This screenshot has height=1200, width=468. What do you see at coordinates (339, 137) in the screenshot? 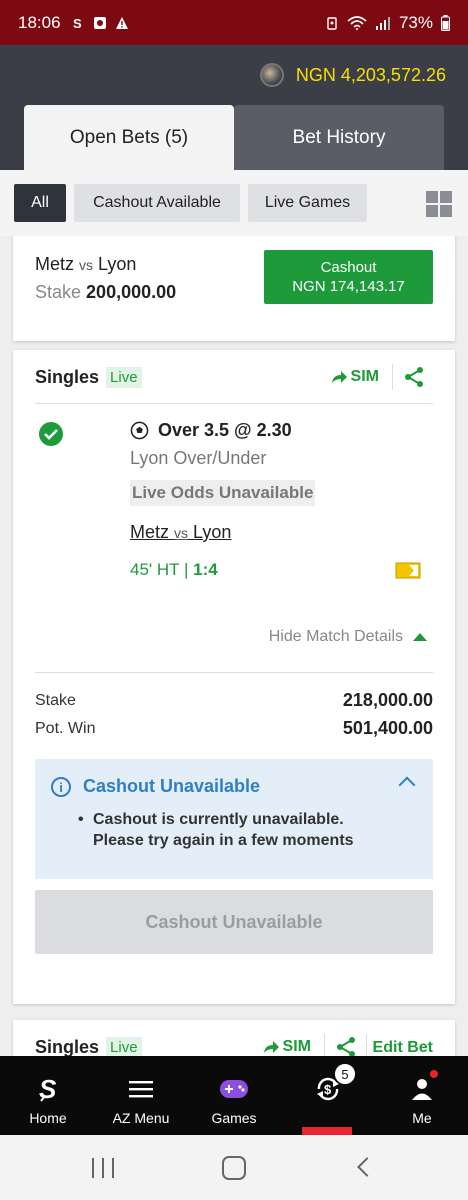
I see `tab-bet-history: Bet History` at bounding box center [339, 137].